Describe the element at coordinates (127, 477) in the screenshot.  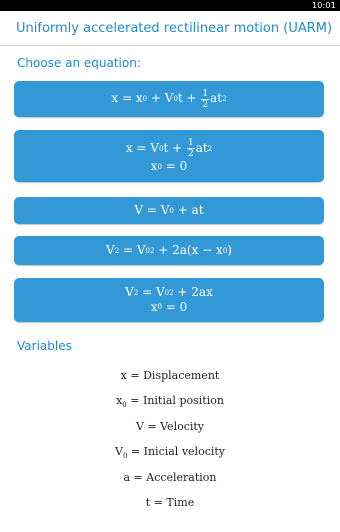
I see `variable-symbol: a` at that location.